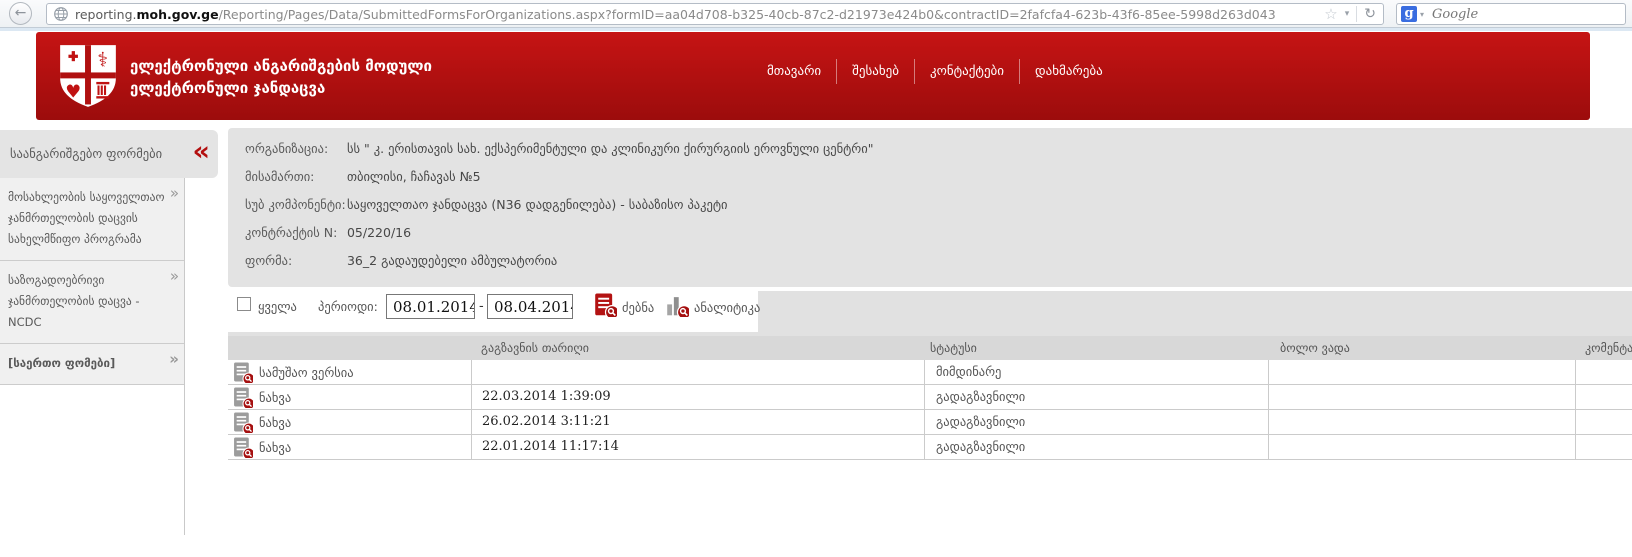 The height and width of the screenshot is (557, 1632). Describe the element at coordinates (794, 71) in the screenshot. I see `nav-item-home: მთავარი` at that location.